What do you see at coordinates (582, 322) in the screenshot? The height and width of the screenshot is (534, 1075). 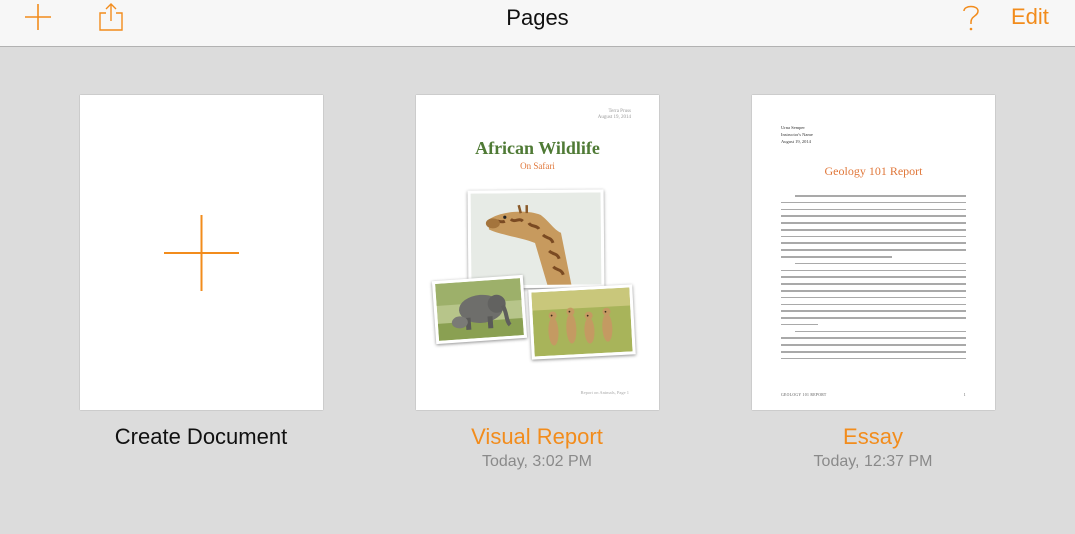 I see `meerkats-photo` at bounding box center [582, 322].